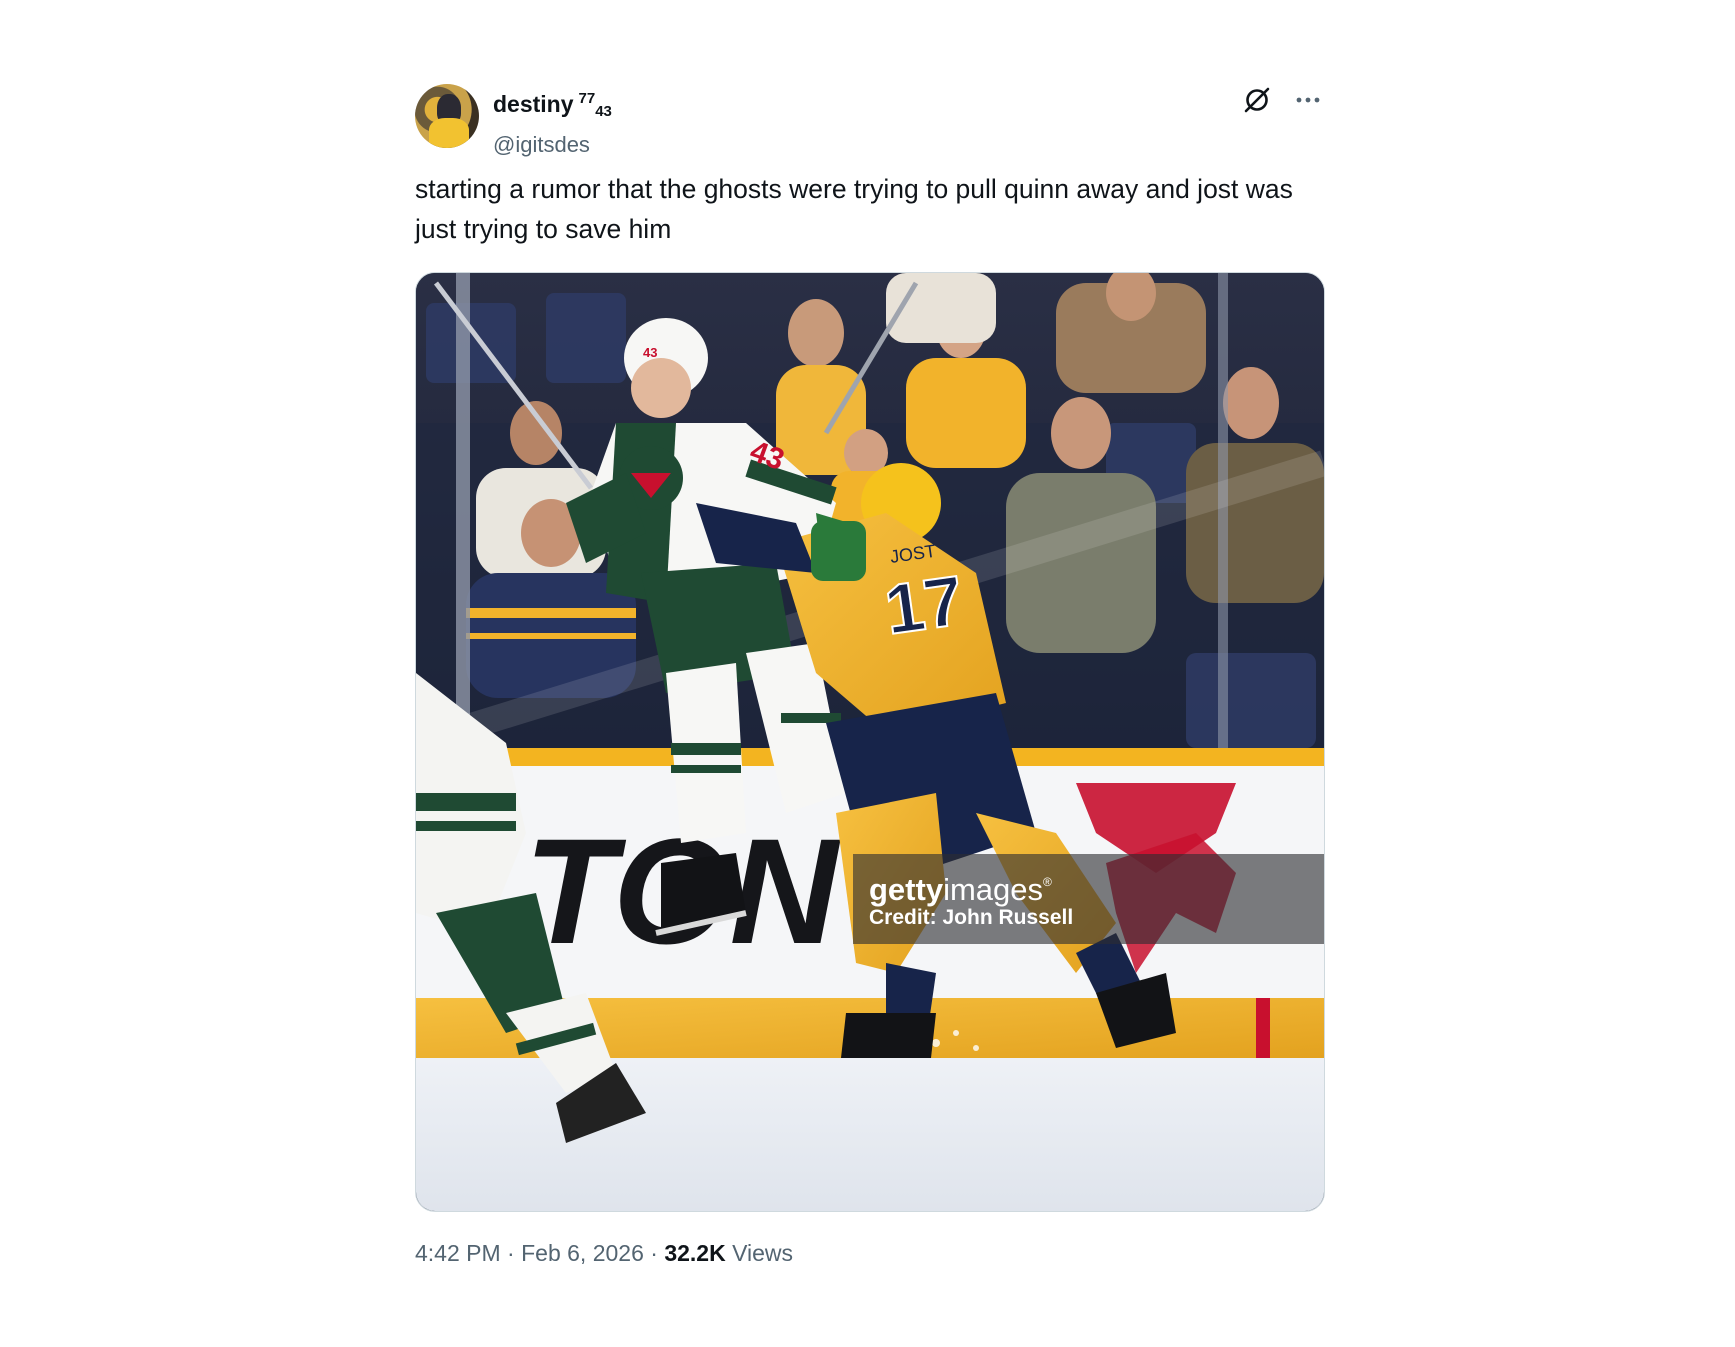 This screenshot has height=1347, width=1735. I want to click on grok-icon, so click(1257, 100).